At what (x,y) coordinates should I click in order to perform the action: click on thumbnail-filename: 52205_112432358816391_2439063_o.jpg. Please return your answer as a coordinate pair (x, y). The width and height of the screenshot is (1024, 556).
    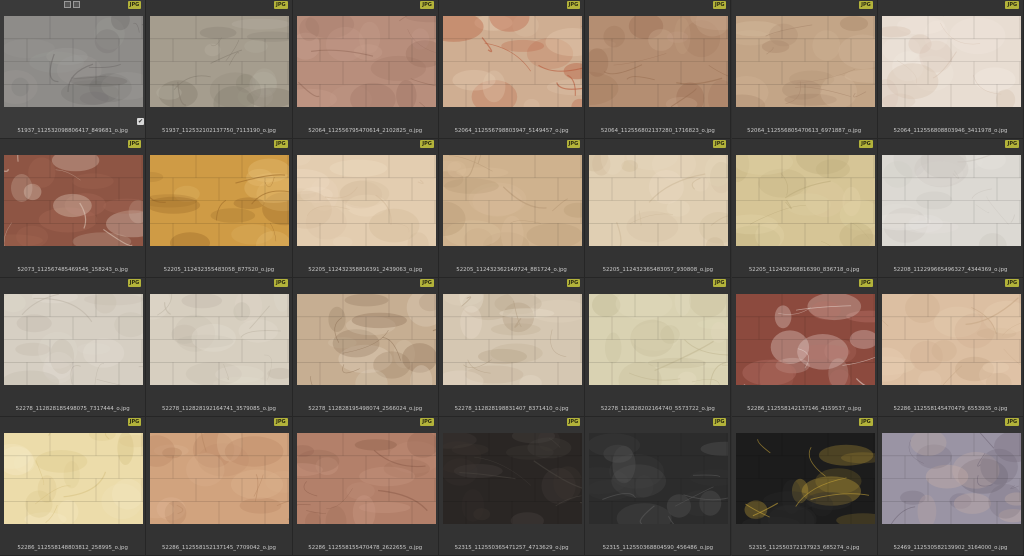
    Looking at the image, I should click on (365, 270).